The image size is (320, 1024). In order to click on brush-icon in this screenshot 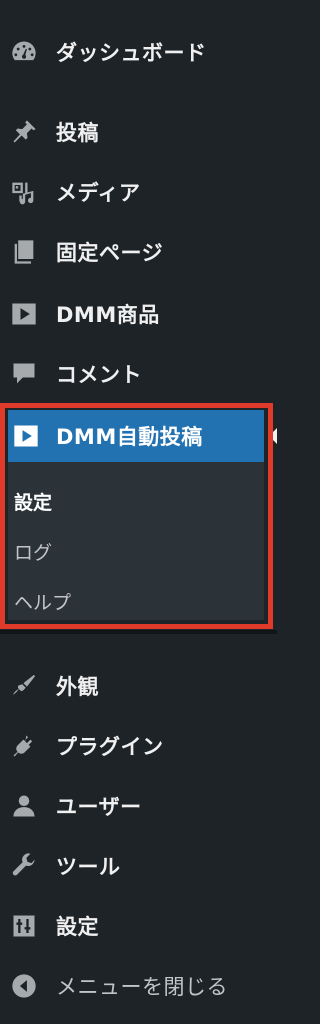, I will do `click(24, 686)`.